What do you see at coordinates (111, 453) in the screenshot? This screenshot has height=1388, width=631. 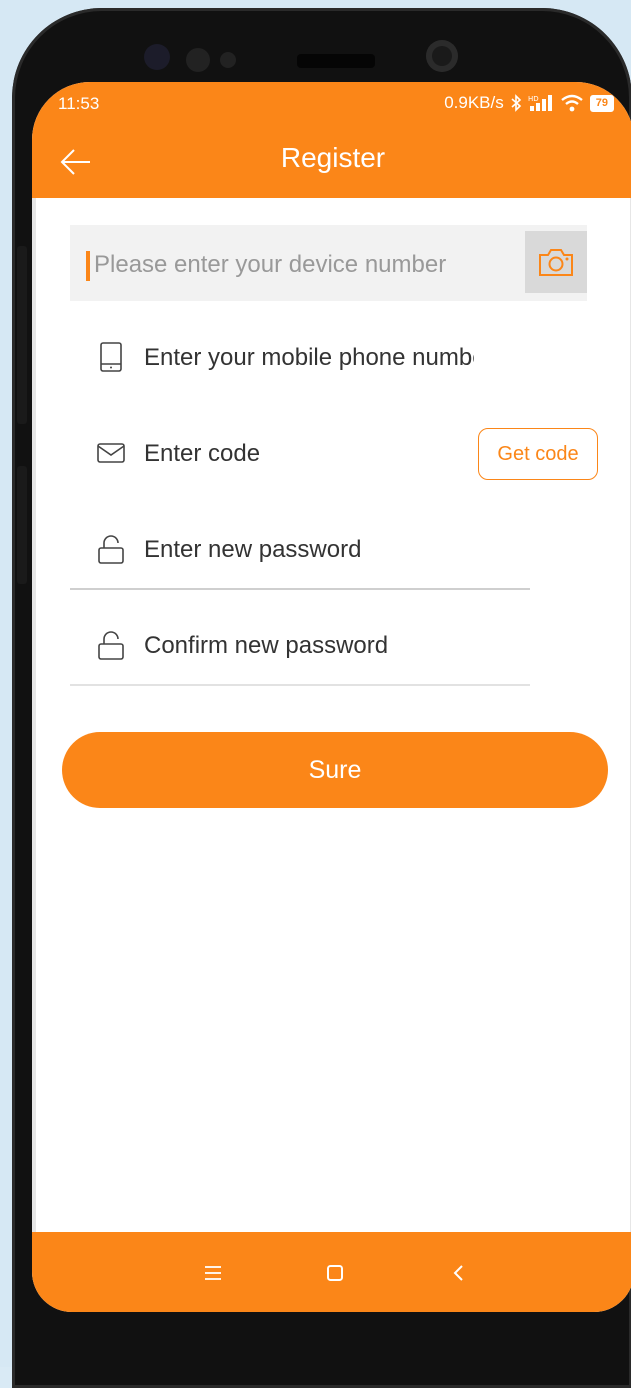 I see `envelope-icon` at bounding box center [111, 453].